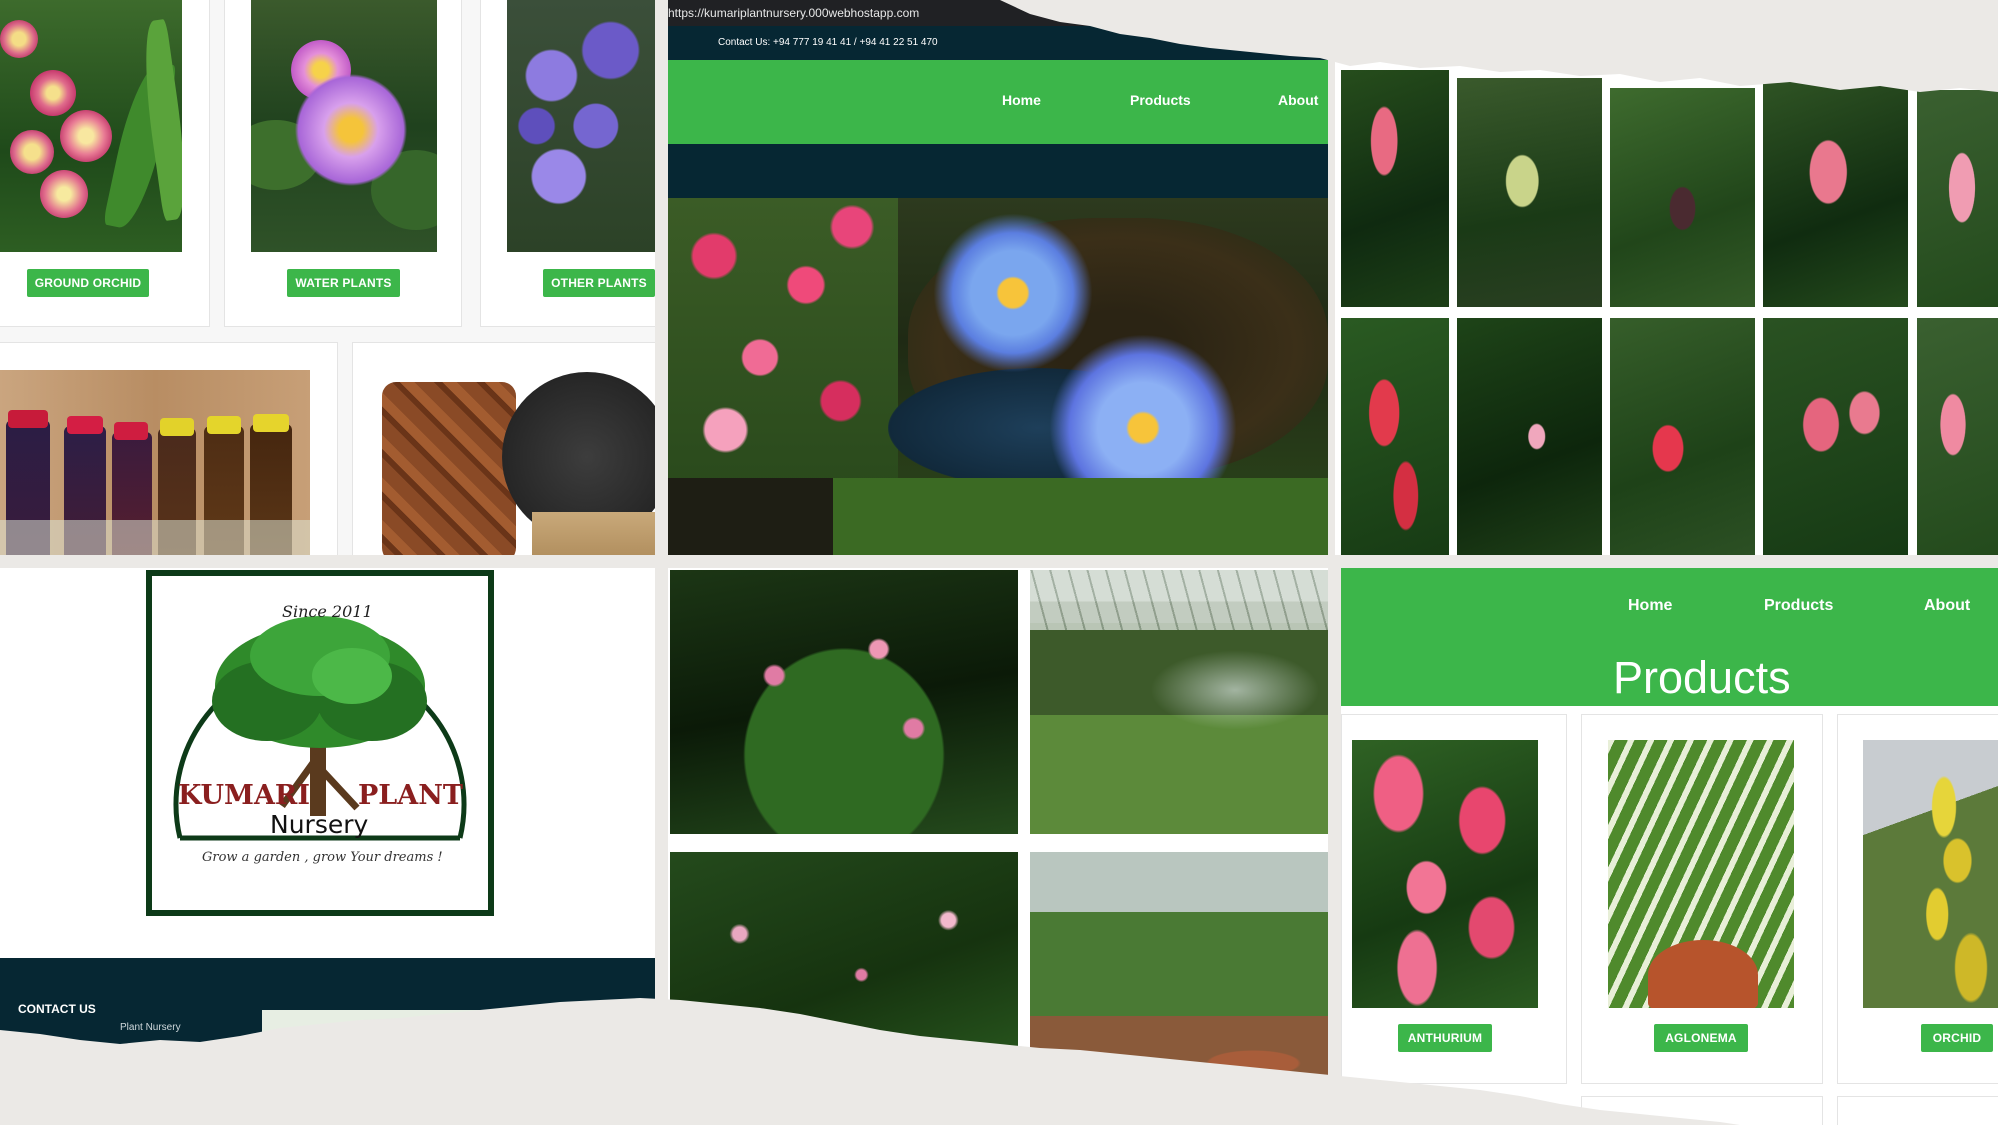 The image size is (1998, 1125). I want to click on logo-since: Since 2011, so click(327, 611).